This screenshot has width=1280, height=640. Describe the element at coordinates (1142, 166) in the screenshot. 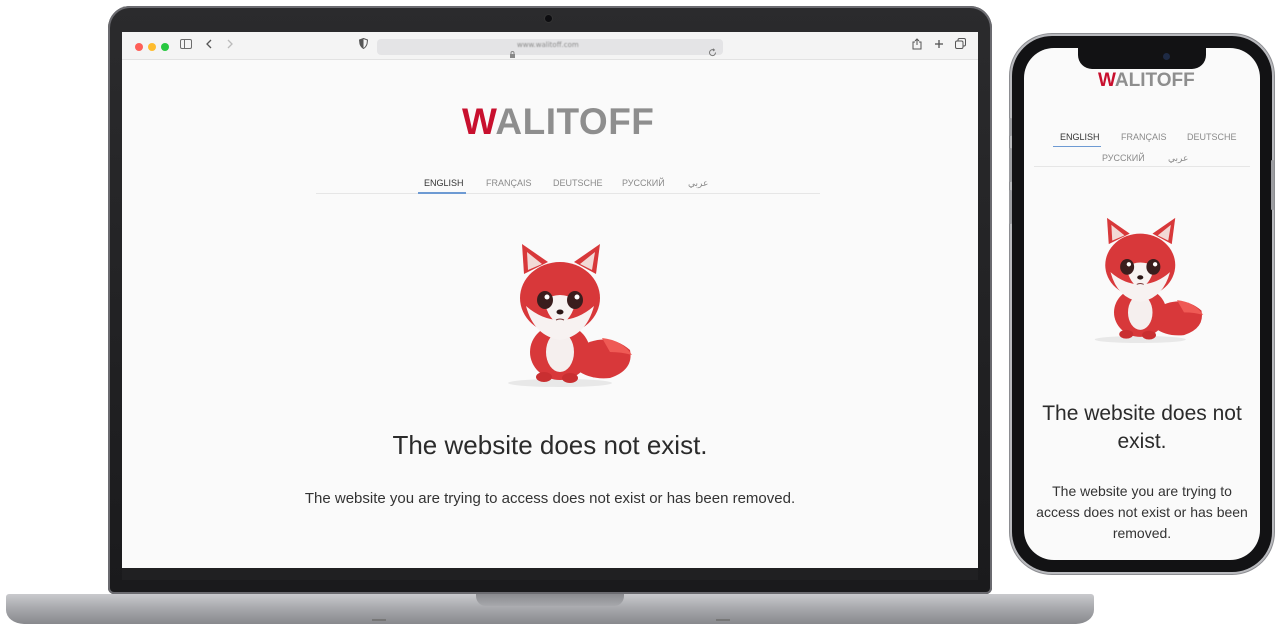

I see `nav-divider` at that location.